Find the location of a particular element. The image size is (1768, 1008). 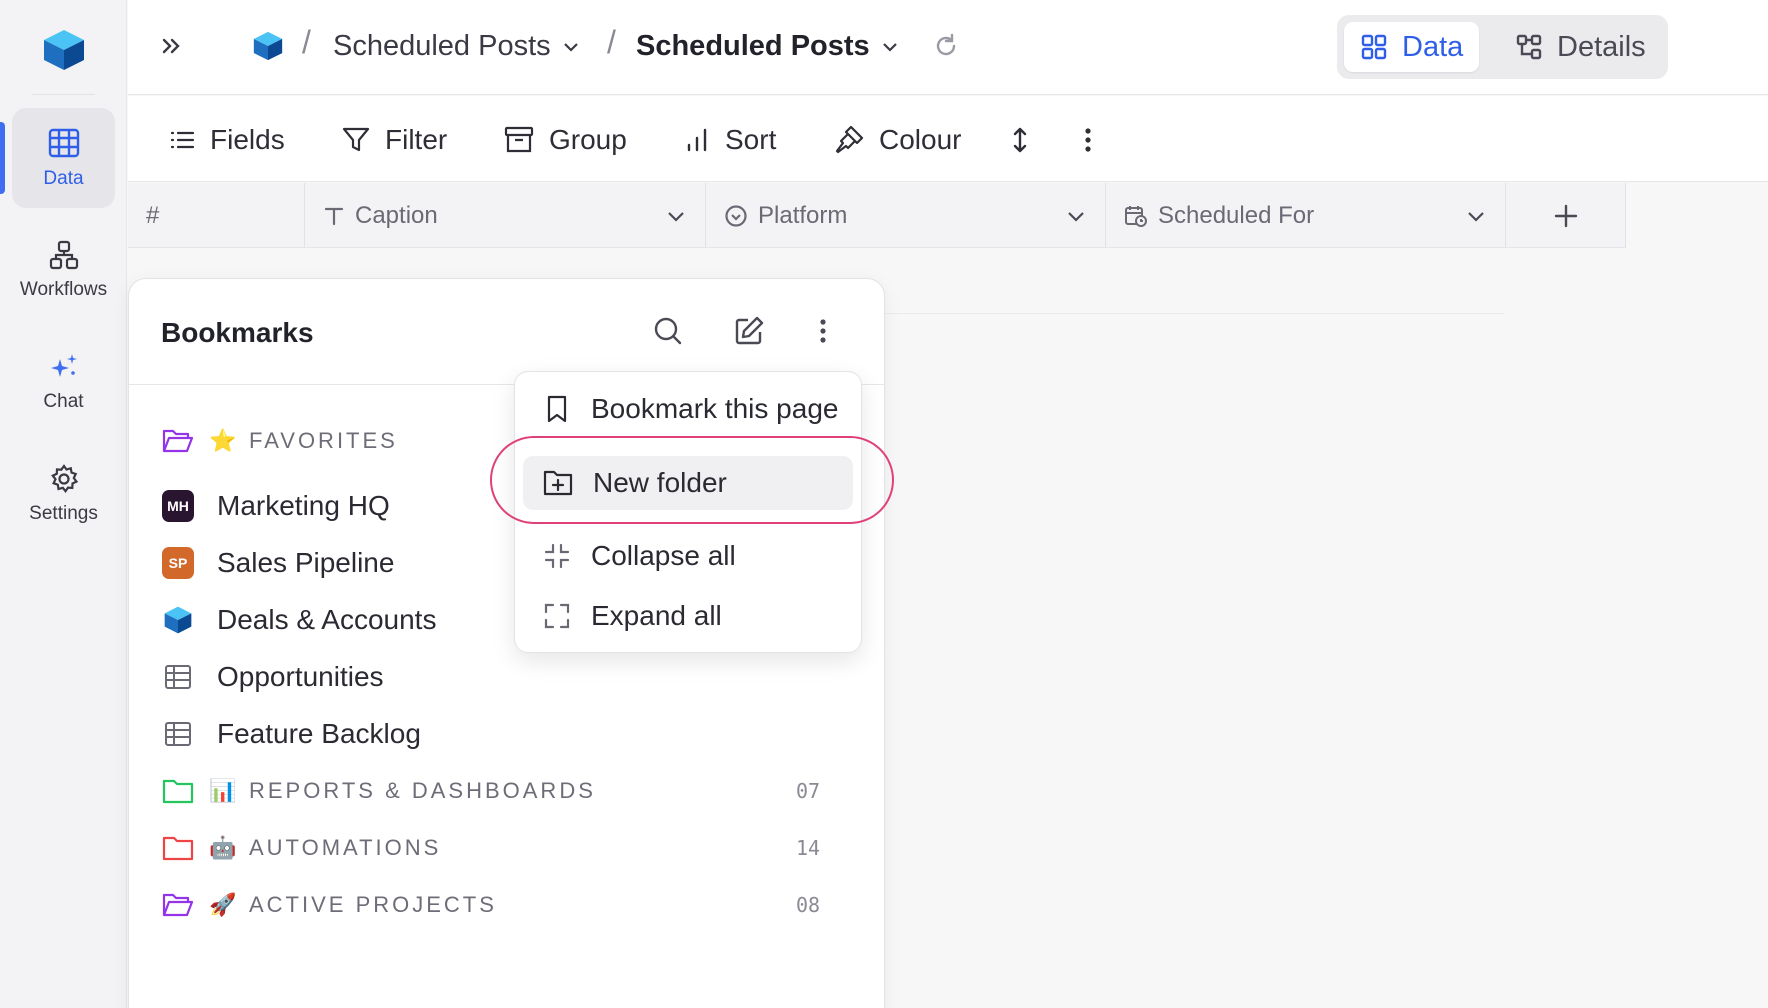

bookmarks-title: Bookmarks is located at coordinates (237, 332).